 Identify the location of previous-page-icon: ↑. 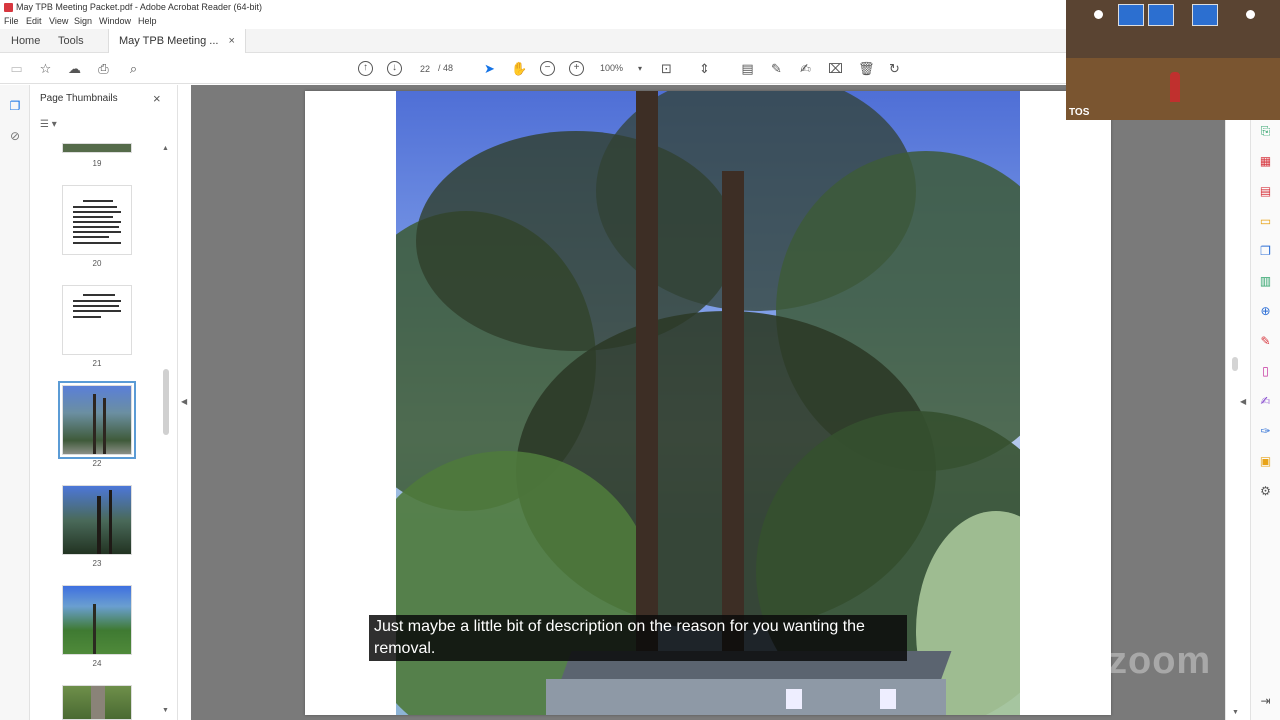
(365, 68).